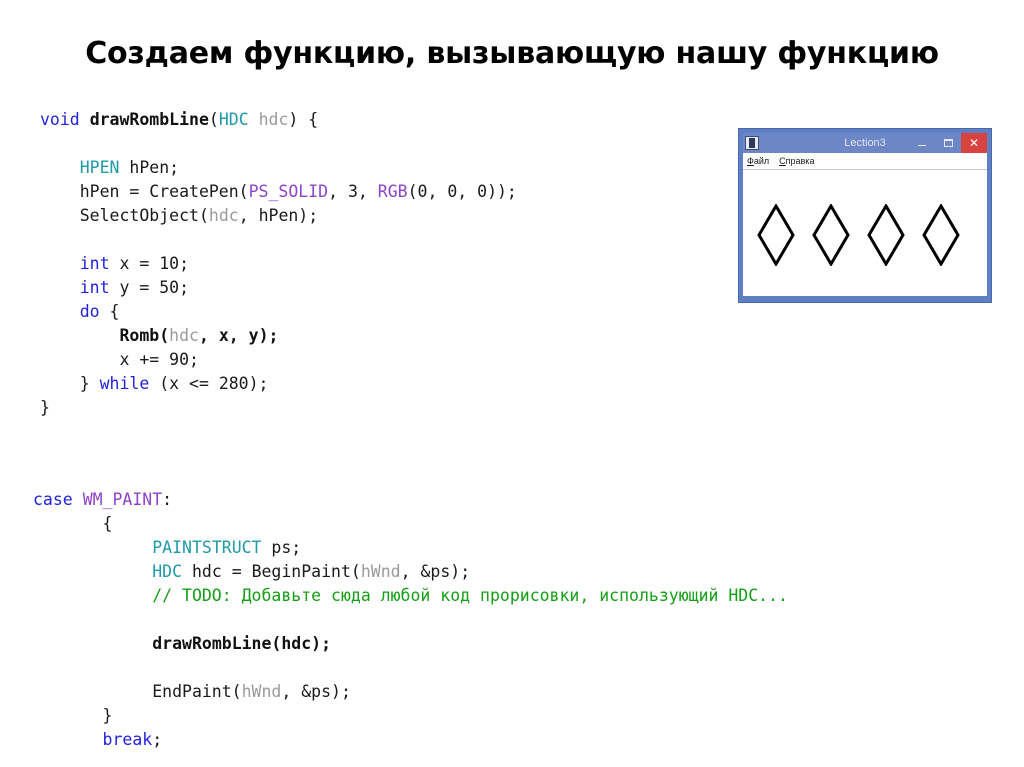 The height and width of the screenshot is (767, 1024). I want to click on code-token: void, so click(60, 119).